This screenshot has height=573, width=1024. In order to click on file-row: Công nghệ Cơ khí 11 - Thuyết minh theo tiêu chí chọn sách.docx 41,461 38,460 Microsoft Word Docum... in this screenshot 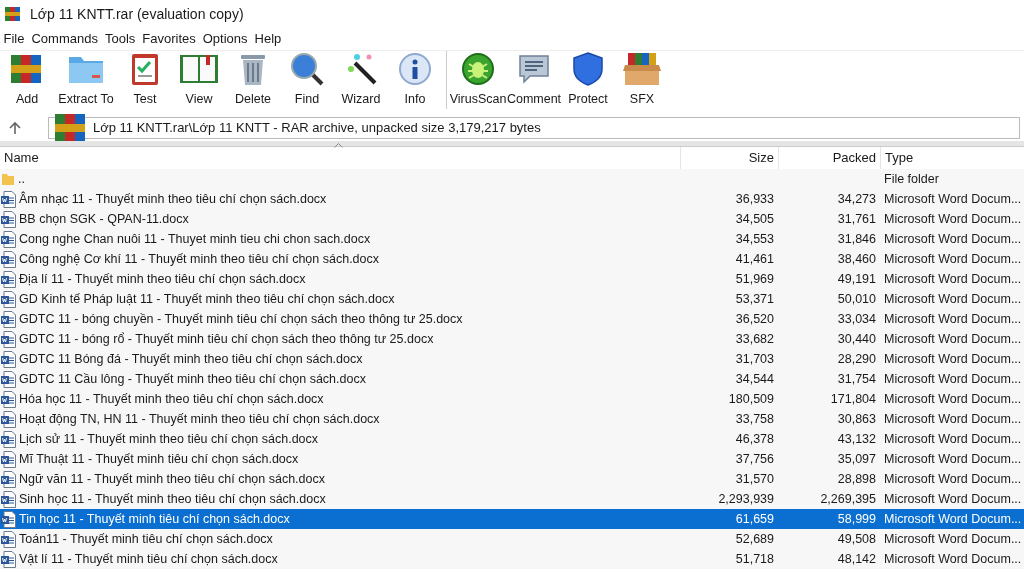, I will do `click(512, 259)`.